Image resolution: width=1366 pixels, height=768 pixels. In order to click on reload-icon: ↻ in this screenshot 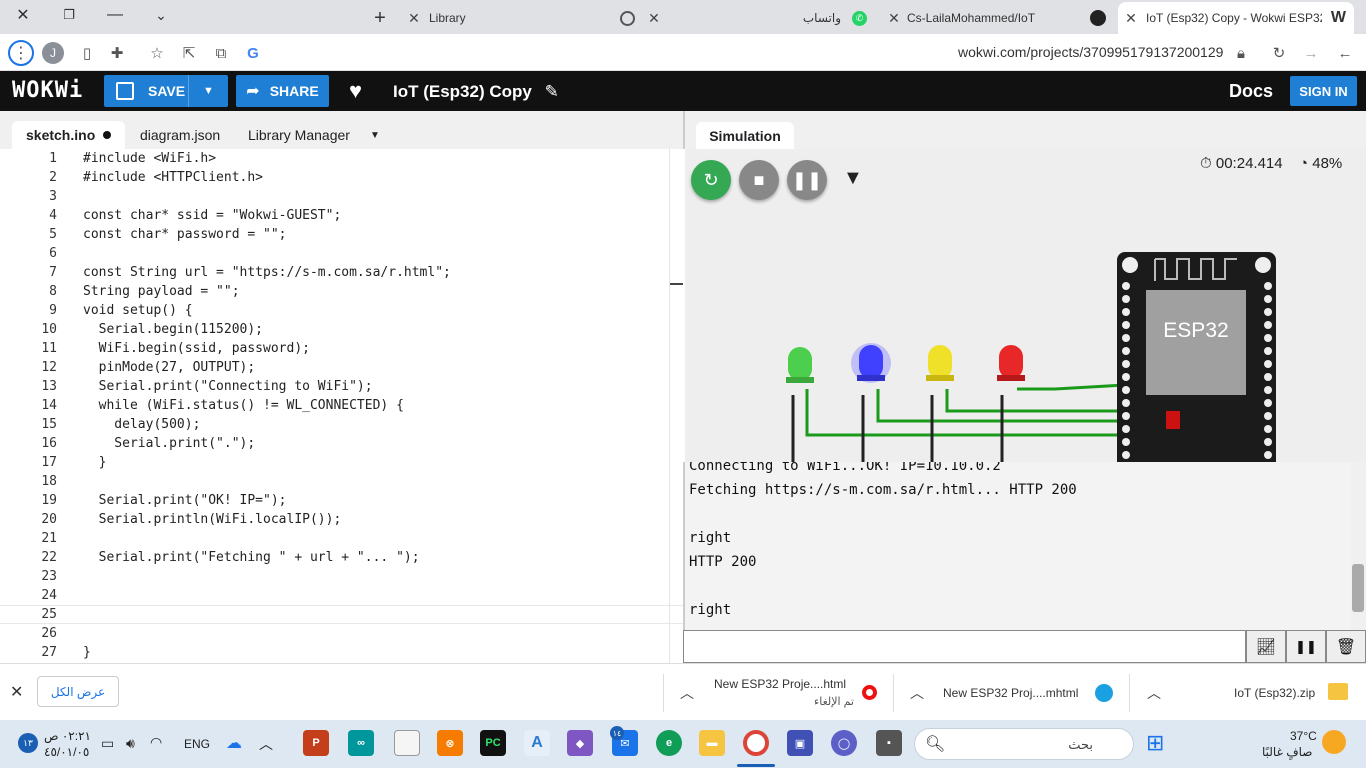, I will do `click(1279, 53)`.